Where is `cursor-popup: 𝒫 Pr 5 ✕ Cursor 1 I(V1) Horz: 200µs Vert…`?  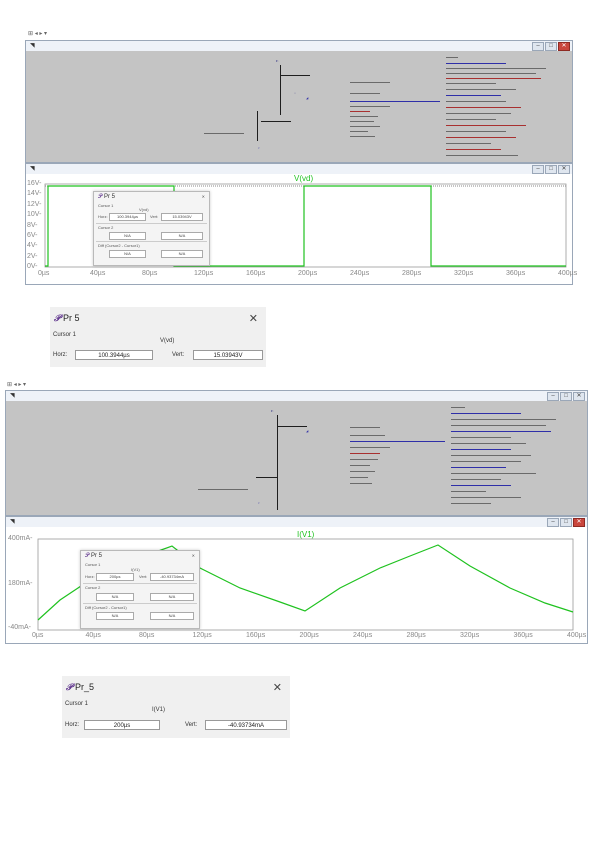 cursor-popup: 𝒫 Pr 5 ✕ Cursor 1 I(V1) Horz: 200µs Vert… is located at coordinates (140, 589).